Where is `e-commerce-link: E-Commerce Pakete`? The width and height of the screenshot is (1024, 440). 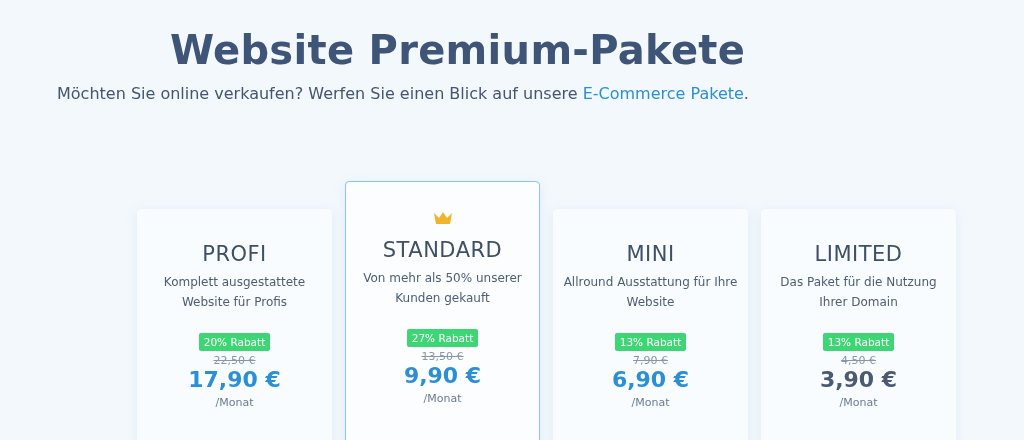
e-commerce-link: E-Commerce Pakete is located at coordinates (663, 93).